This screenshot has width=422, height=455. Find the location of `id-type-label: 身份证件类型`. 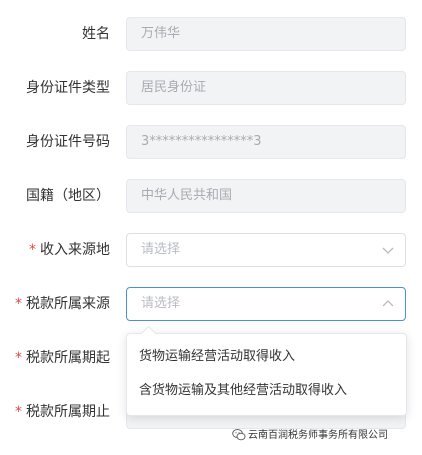

id-type-label: 身份证件类型 is located at coordinates (68, 88).